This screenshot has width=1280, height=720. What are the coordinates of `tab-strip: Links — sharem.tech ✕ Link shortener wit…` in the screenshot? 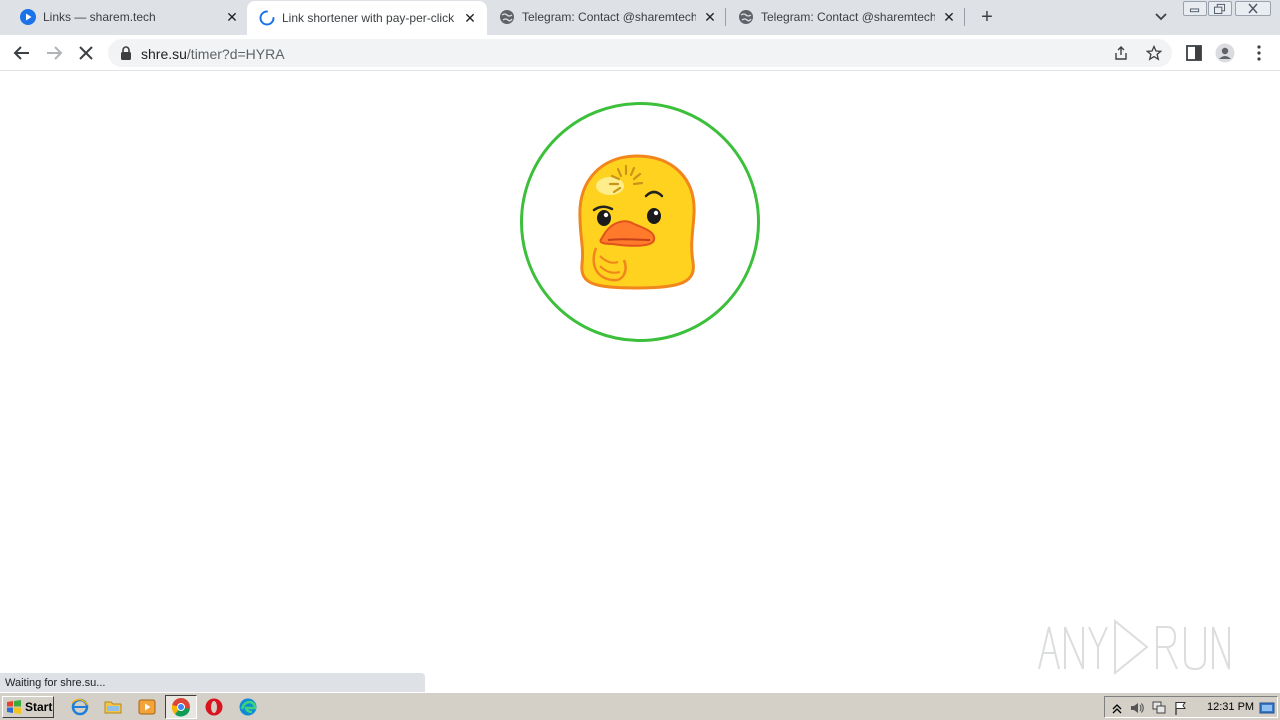 It's located at (640, 17).